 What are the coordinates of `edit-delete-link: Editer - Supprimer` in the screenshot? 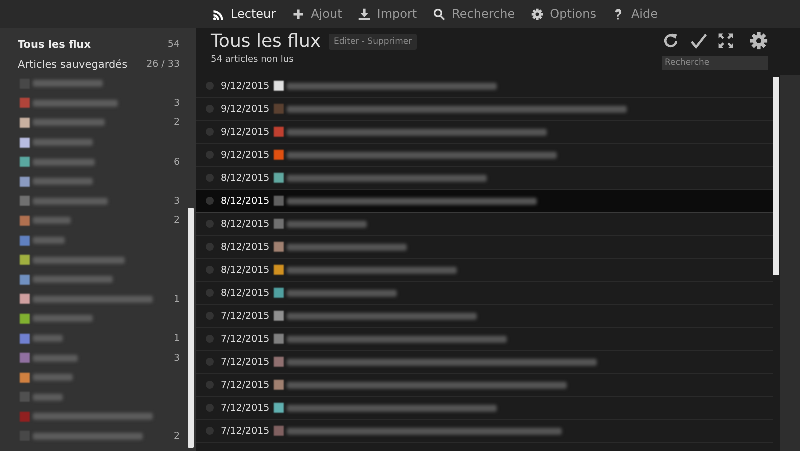 It's located at (373, 42).